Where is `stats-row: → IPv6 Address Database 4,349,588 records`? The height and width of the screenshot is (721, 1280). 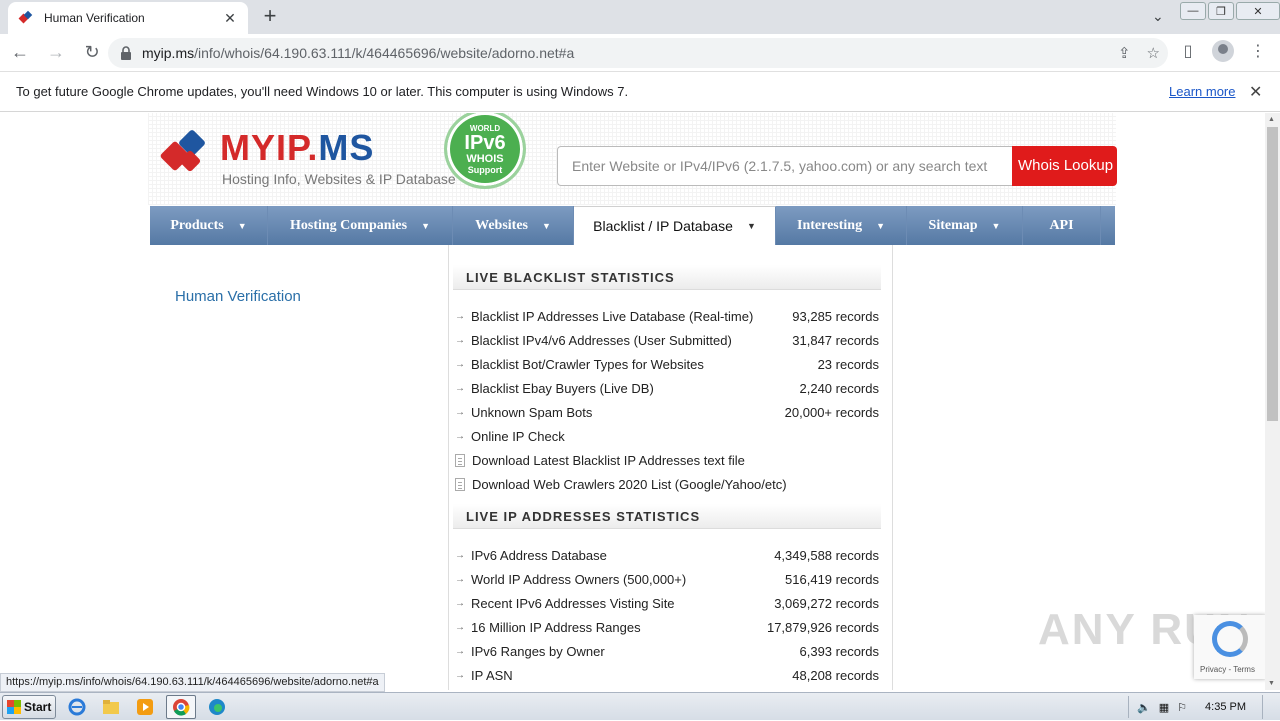
stats-row: → IPv6 Address Database 4,349,588 records is located at coordinates (667, 555).